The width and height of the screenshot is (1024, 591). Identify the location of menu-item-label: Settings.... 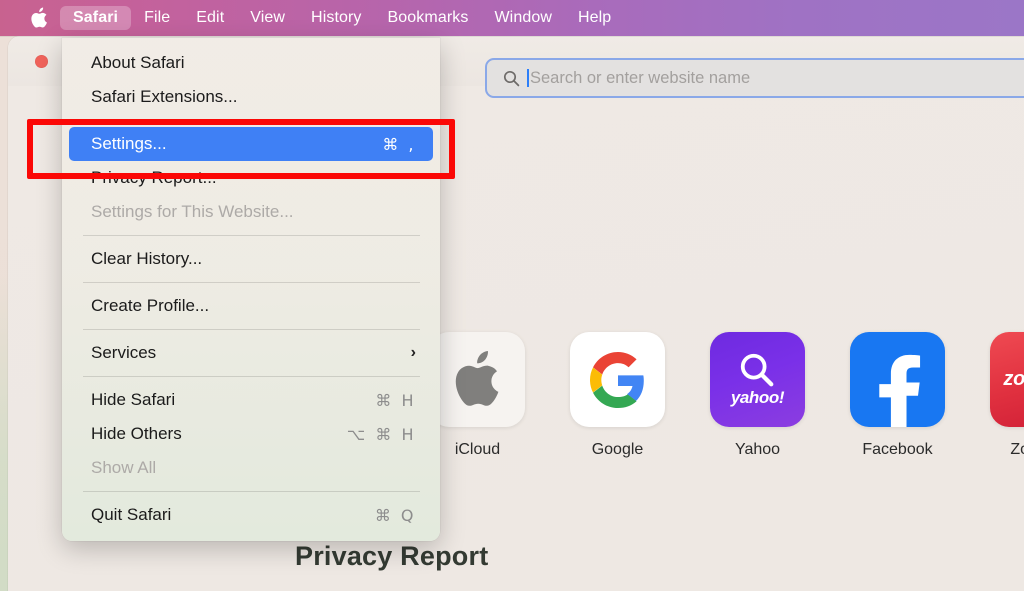
(129, 143).